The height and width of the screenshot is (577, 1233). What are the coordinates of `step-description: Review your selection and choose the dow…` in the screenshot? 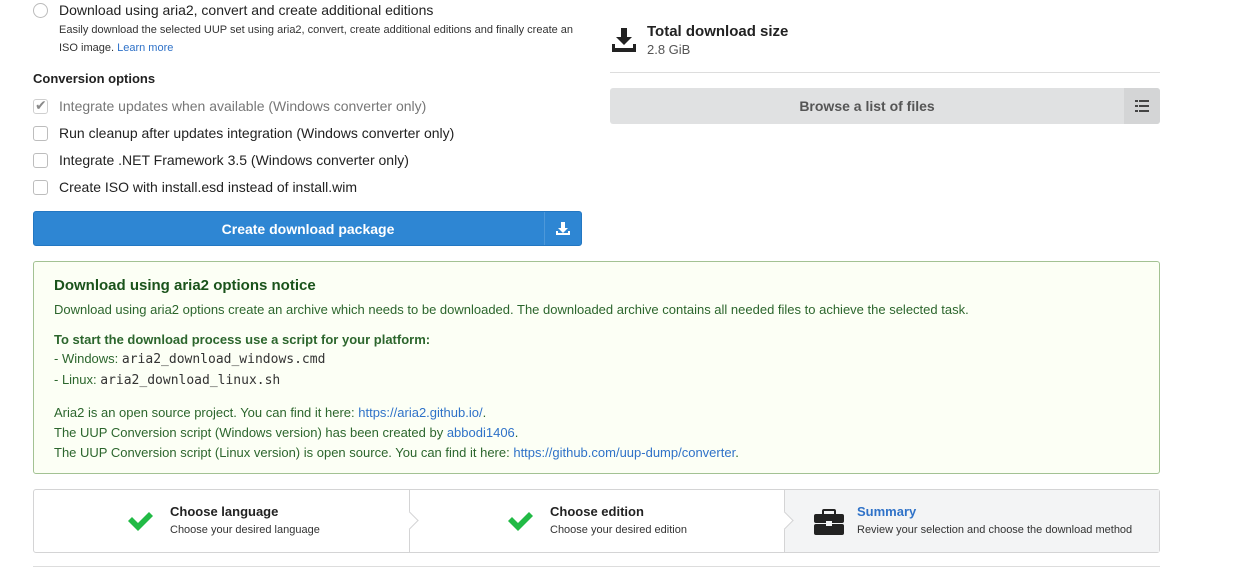 It's located at (995, 530).